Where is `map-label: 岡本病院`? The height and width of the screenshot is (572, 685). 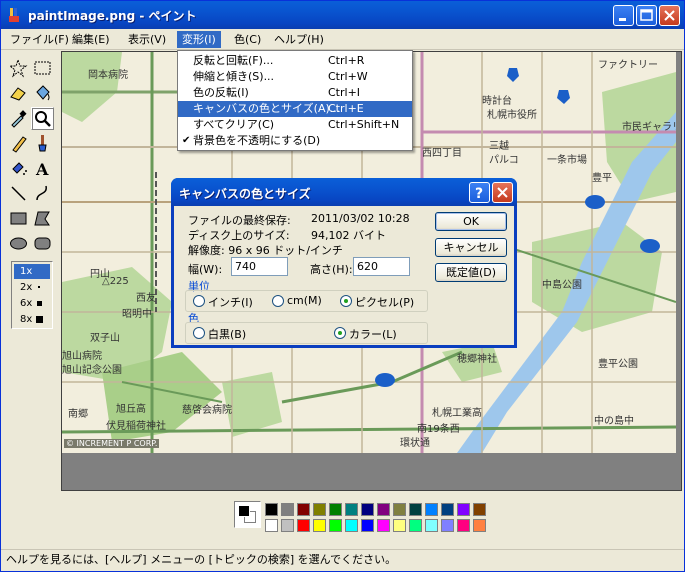 map-label: 岡本病院 is located at coordinates (108, 75).